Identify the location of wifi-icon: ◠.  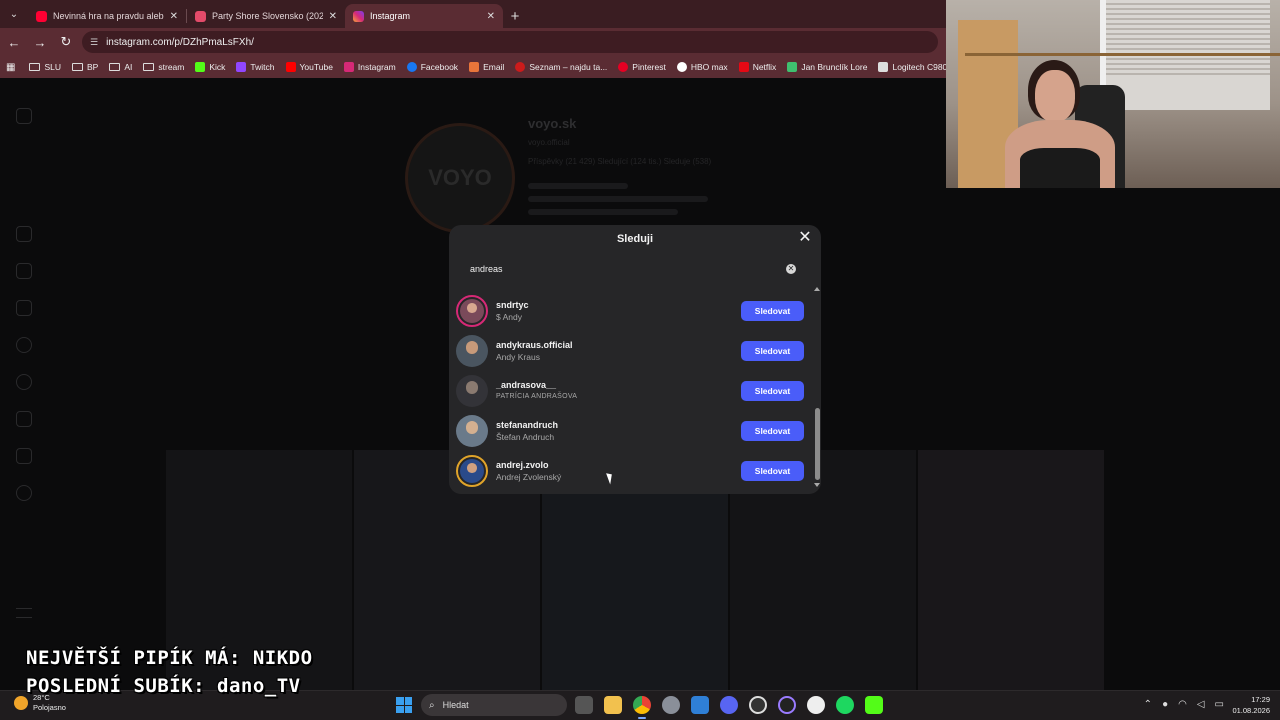
(1182, 704).